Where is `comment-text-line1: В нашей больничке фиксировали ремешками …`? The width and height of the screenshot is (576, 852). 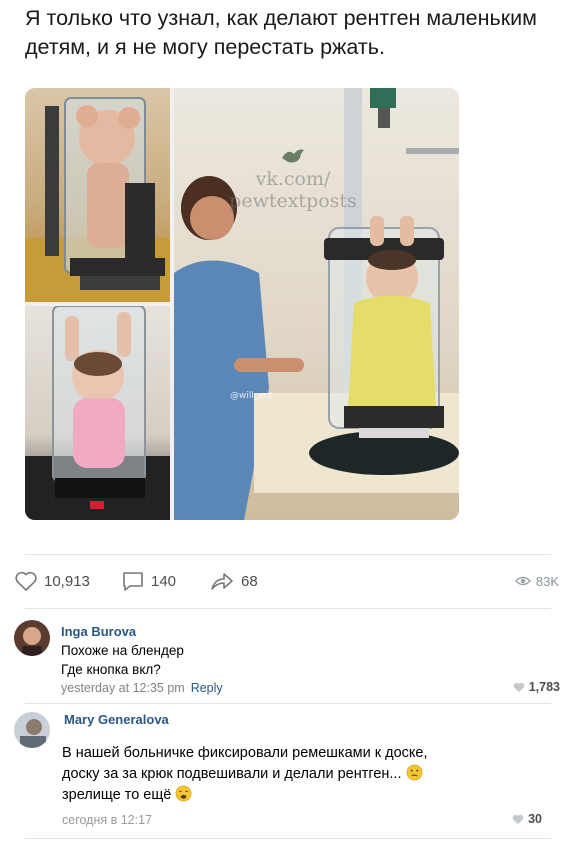 comment-text-line1: В нашей больничке фиксировали ремешками … is located at coordinates (245, 753).